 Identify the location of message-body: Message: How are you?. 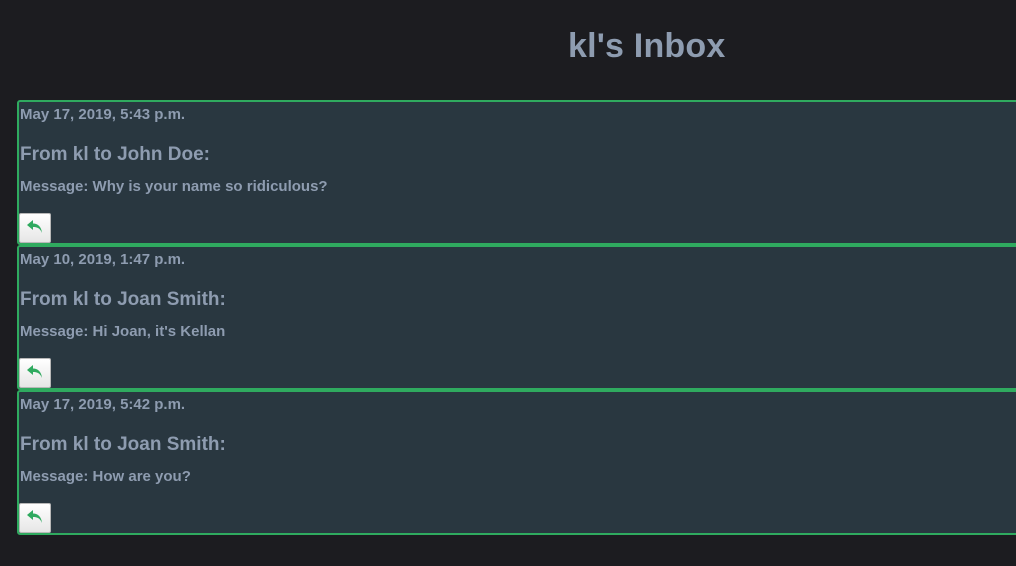
(105, 476).